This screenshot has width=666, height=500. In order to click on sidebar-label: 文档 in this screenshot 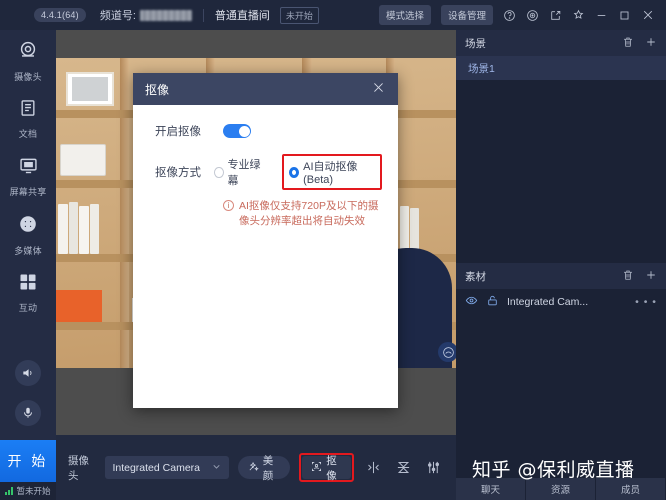, I will do `click(28, 134)`.